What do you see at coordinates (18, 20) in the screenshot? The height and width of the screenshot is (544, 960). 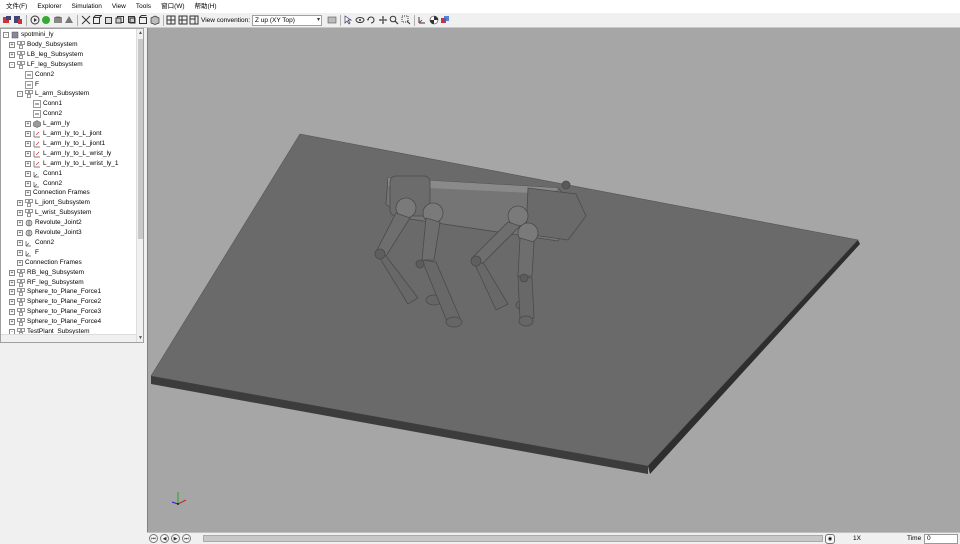 I see `model-report-icon` at bounding box center [18, 20].